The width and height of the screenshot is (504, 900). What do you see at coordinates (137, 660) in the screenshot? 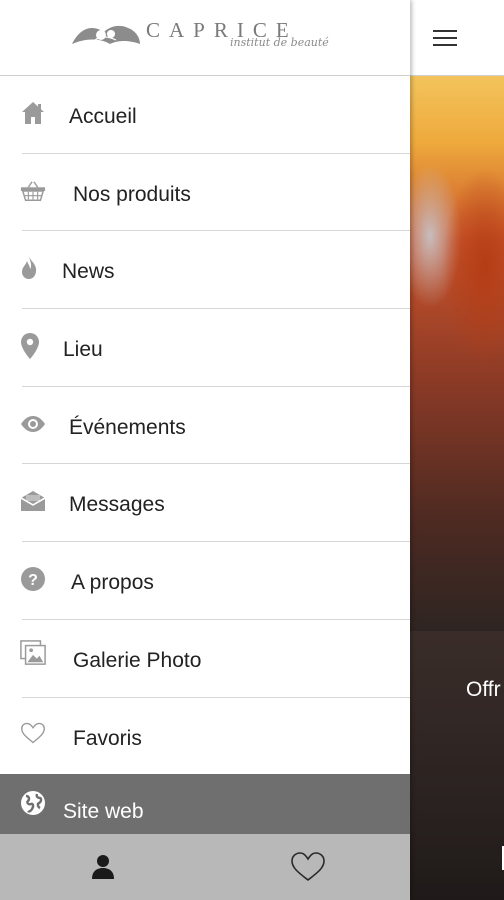
I see `menu-item-label: Galerie Photo` at bounding box center [137, 660].